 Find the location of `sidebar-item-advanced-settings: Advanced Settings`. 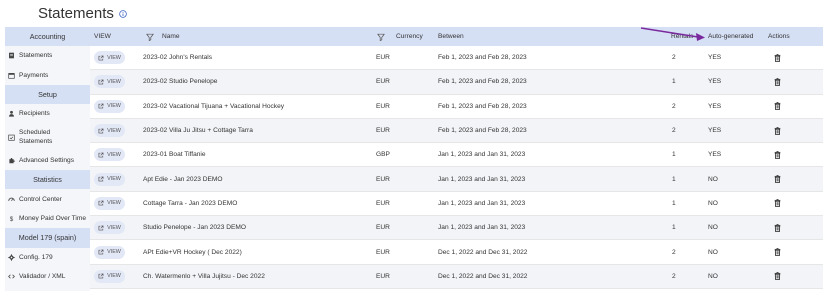

sidebar-item-advanced-settings: Advanced Settings is located at coordinates (47, 160).